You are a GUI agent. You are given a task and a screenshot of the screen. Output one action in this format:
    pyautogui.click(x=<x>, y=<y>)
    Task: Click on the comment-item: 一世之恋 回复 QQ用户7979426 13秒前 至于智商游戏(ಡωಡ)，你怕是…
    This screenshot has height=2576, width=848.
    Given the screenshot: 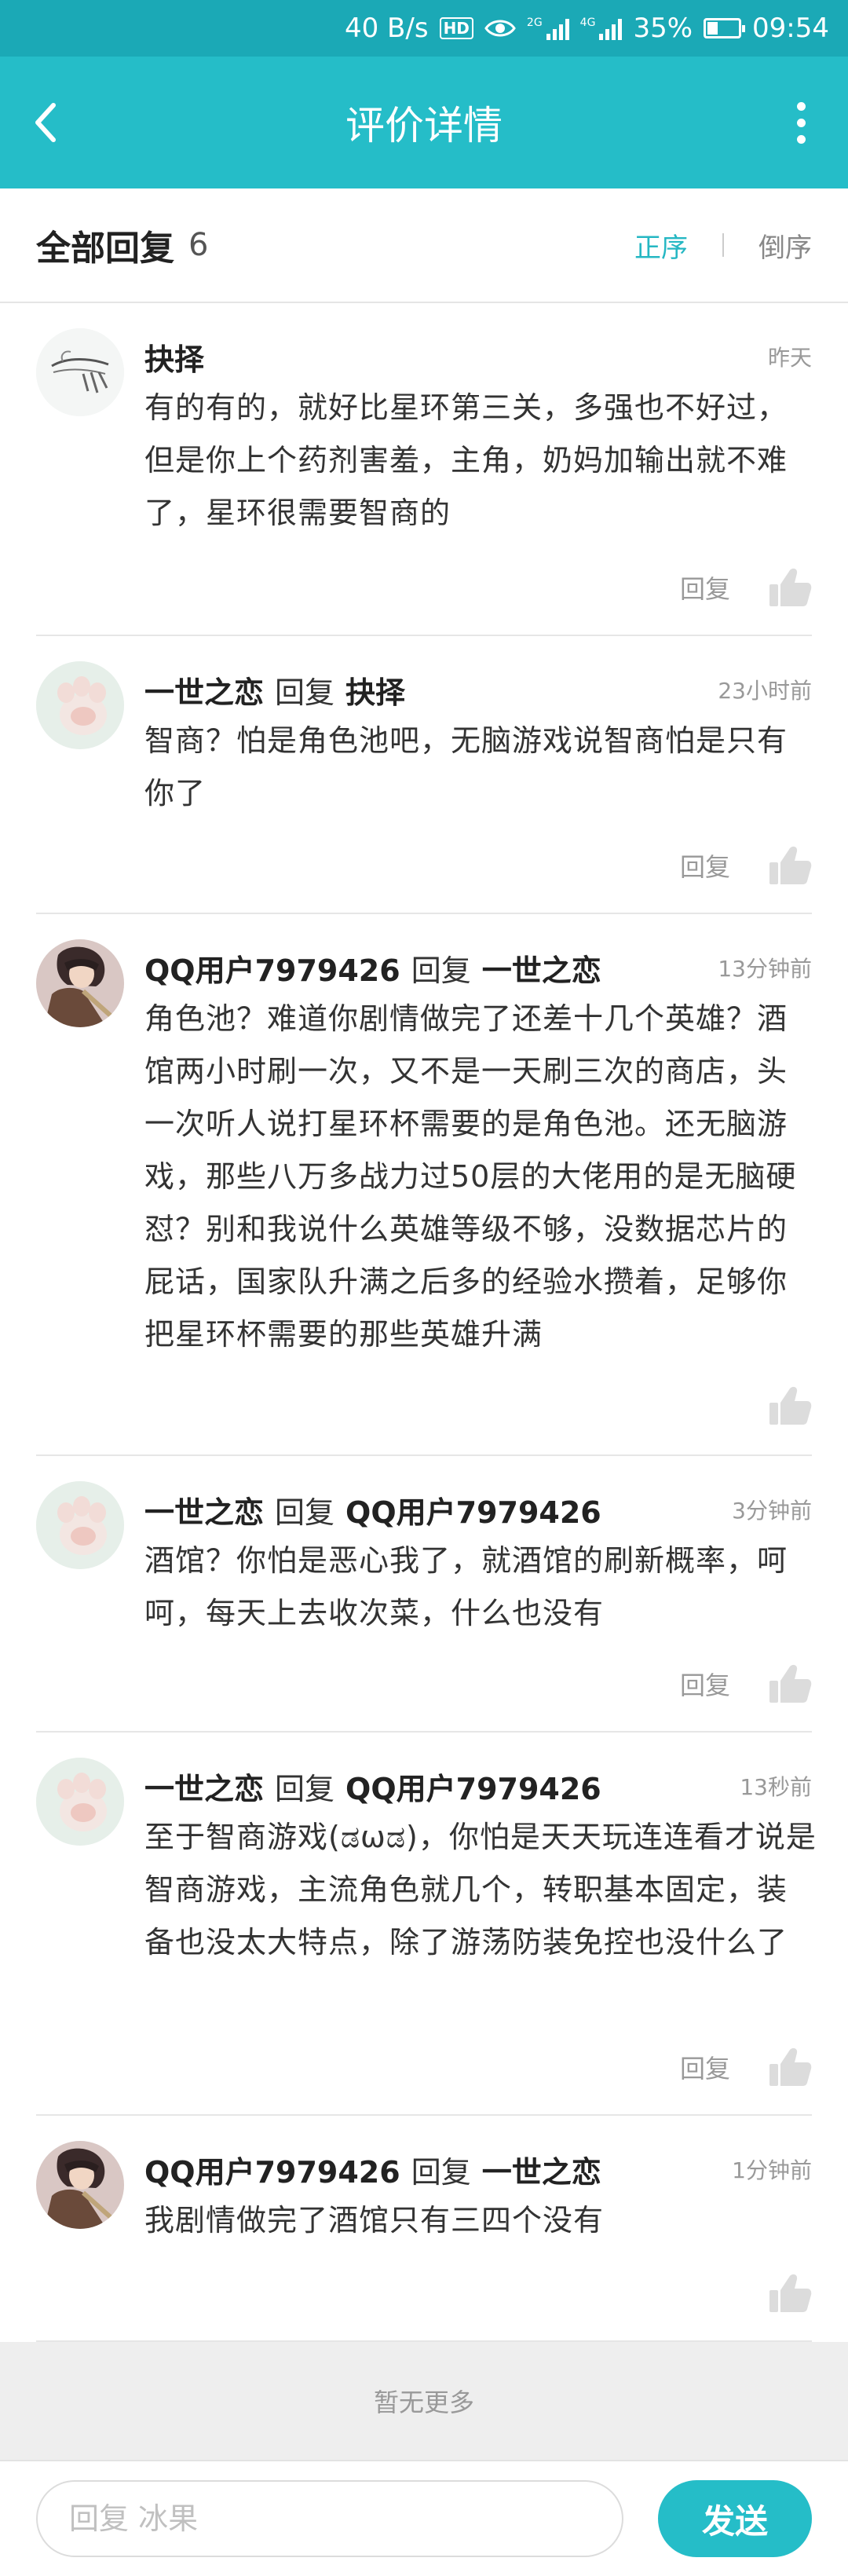 What is the action you would take?
    pyautogui.click(x=424, y=1925)
    